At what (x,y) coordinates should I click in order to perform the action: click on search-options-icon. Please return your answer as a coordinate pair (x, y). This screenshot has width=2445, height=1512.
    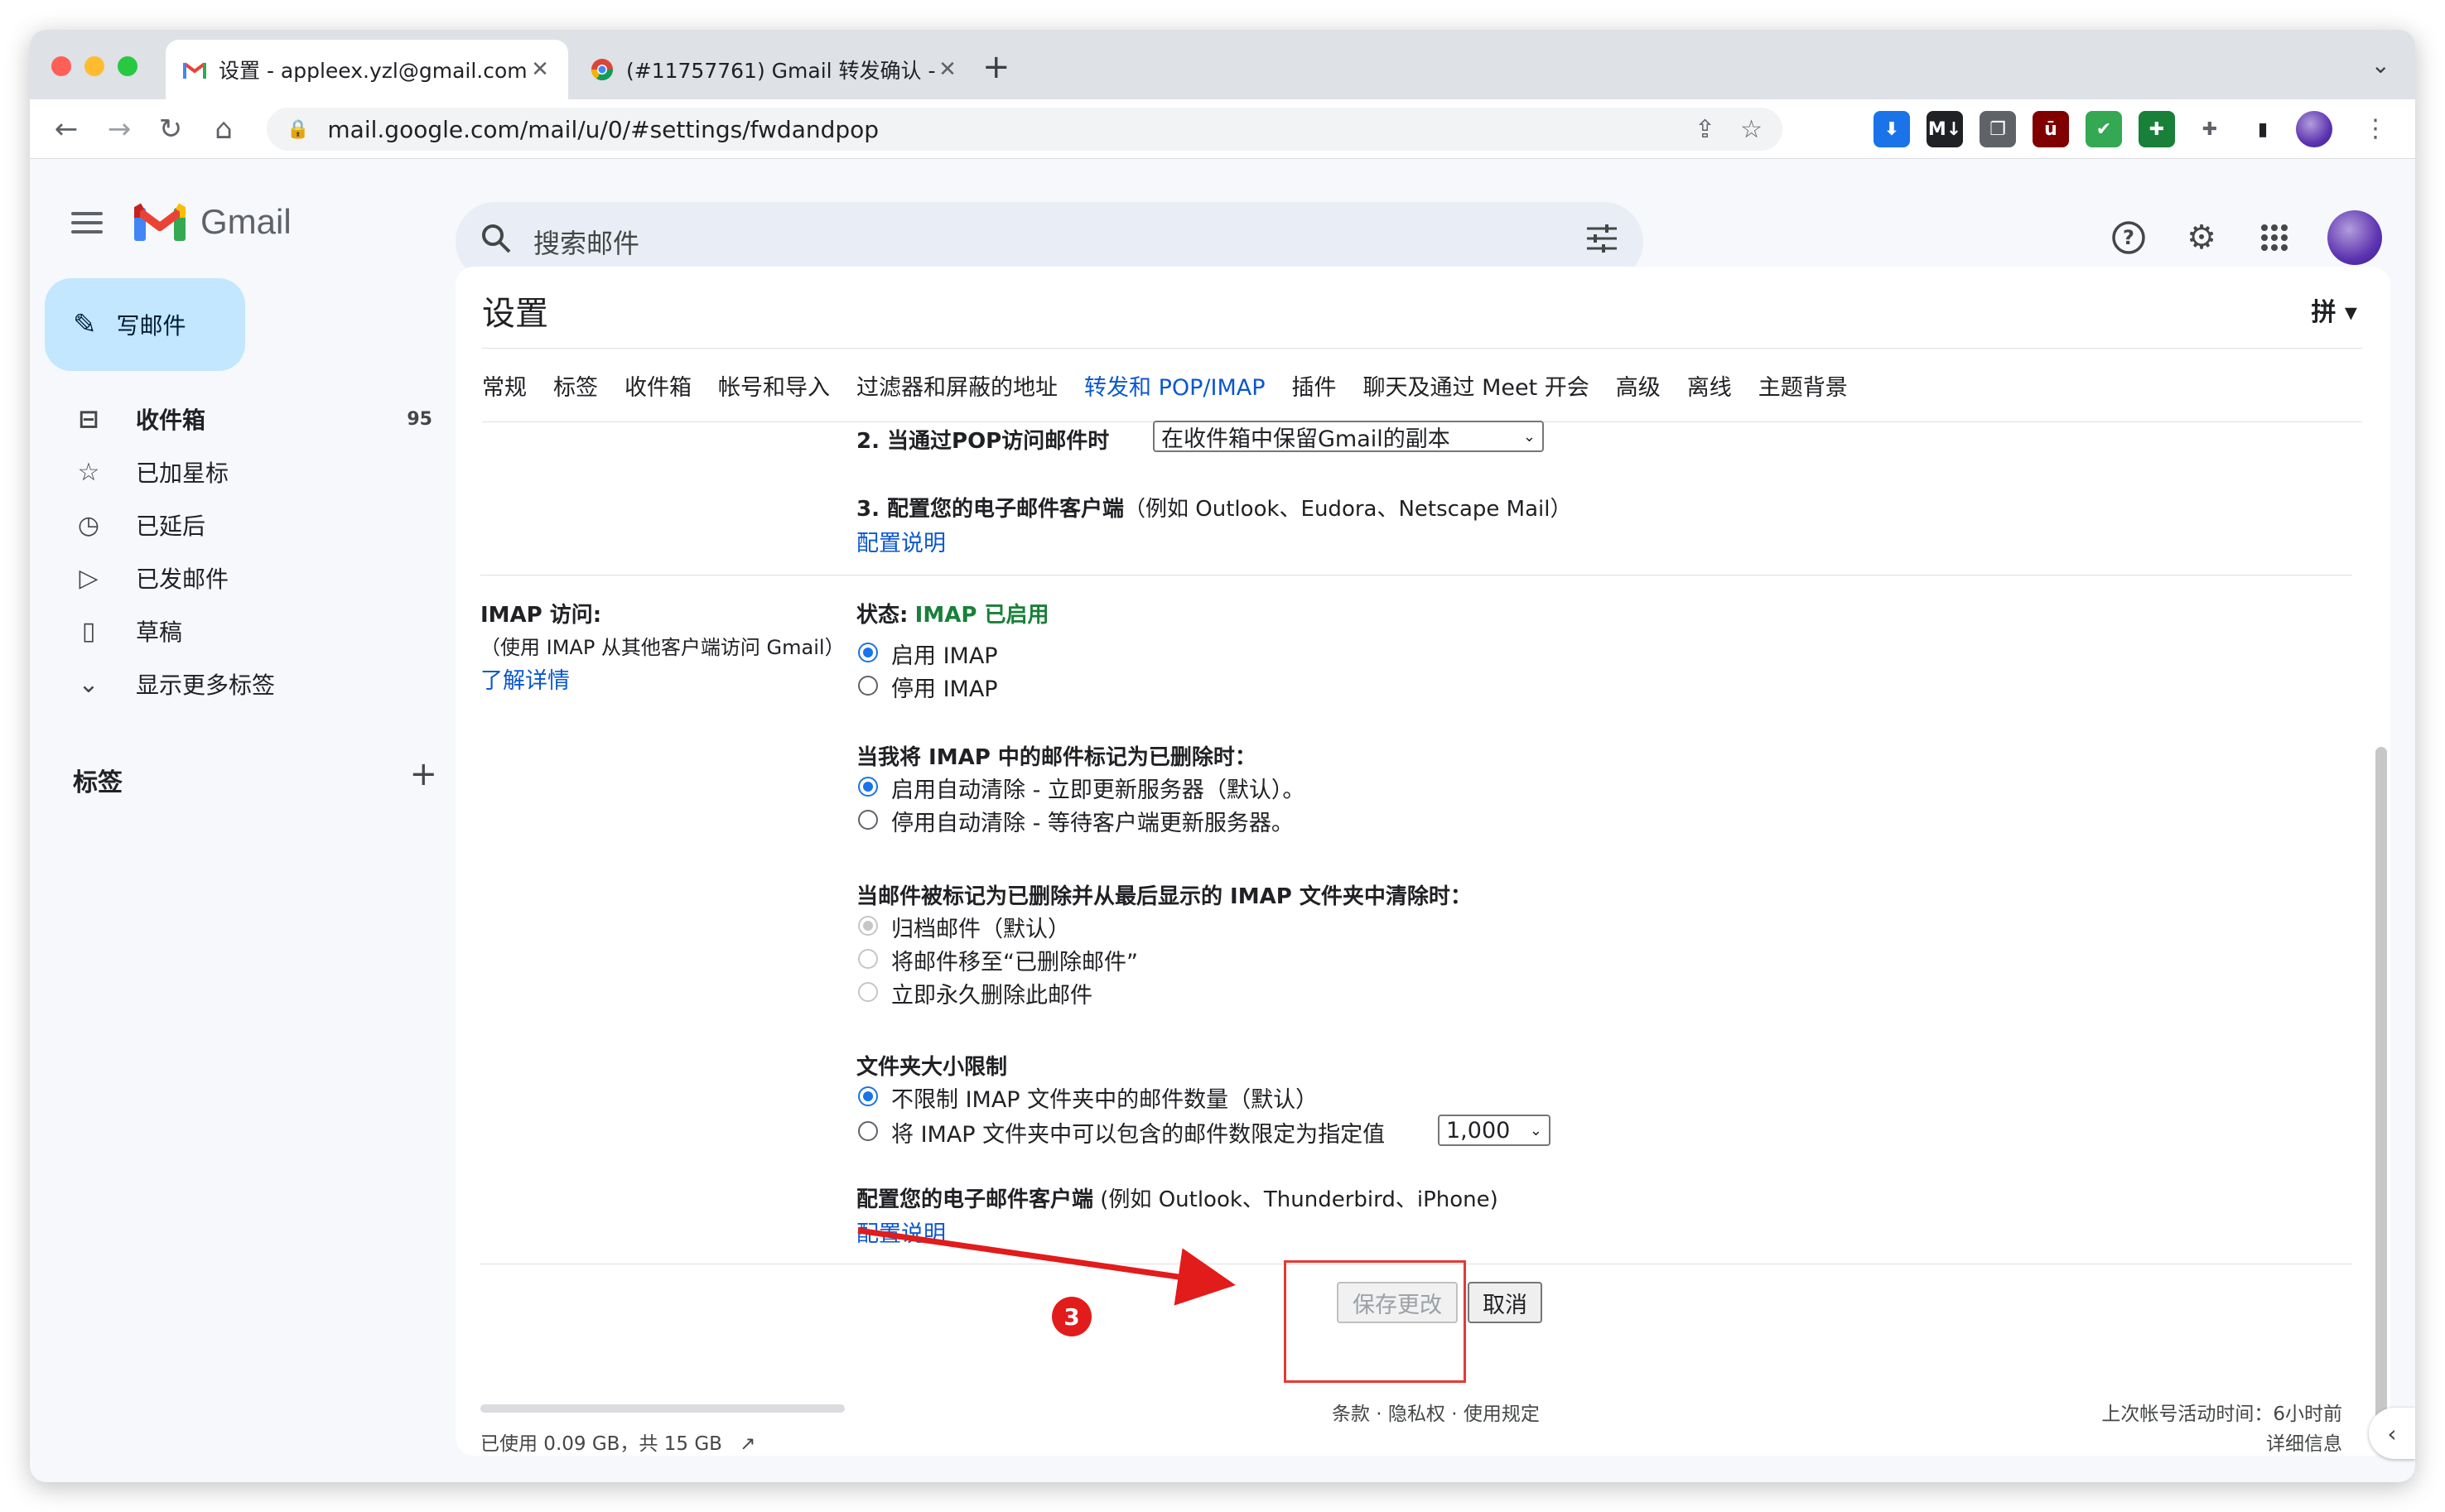
    Looking at the image, I should click on (1601, 242).